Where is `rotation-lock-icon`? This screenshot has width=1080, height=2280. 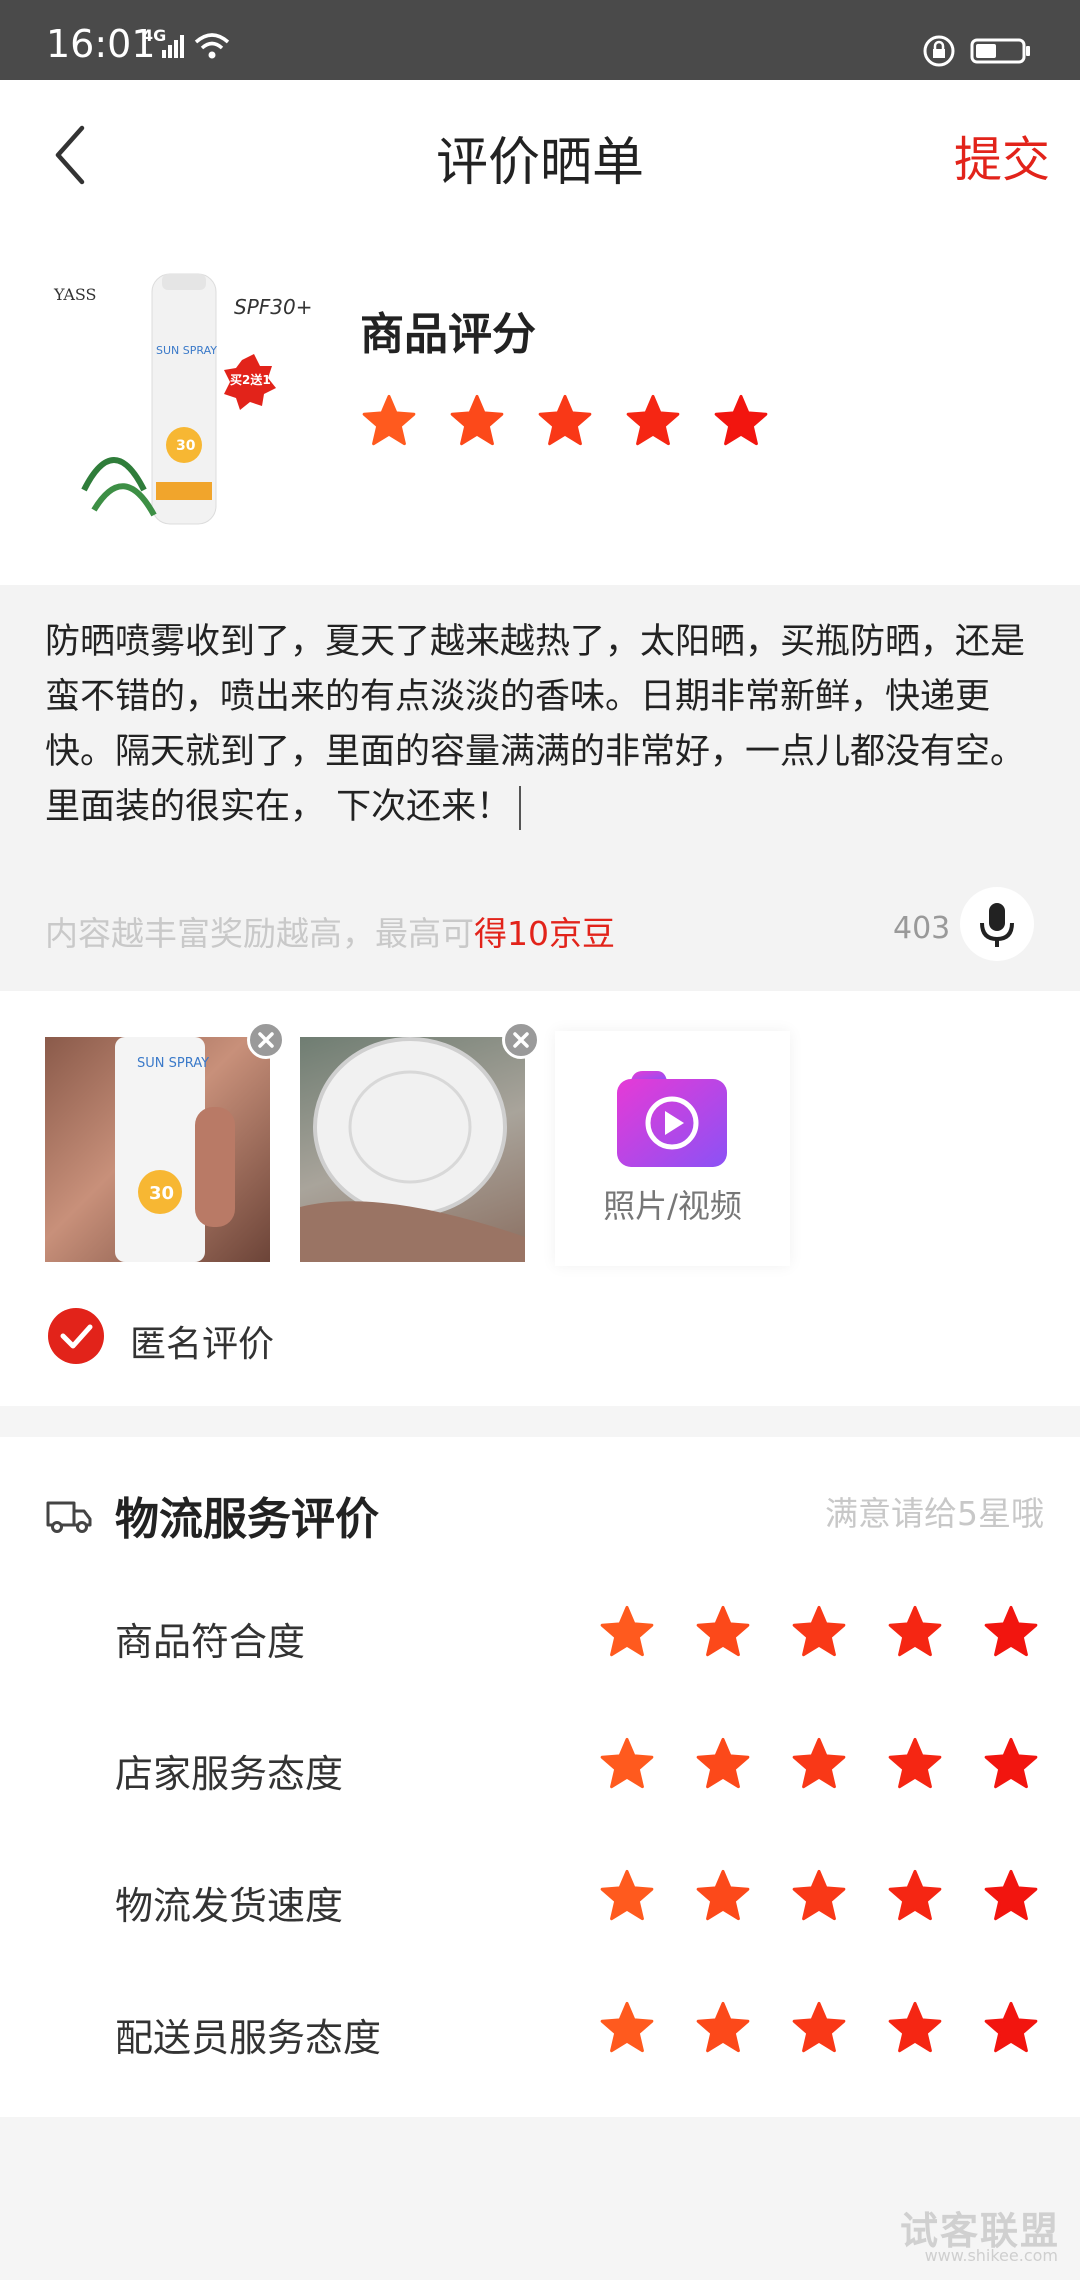 rotation-lock-icon is located at coordinates (939, 51).